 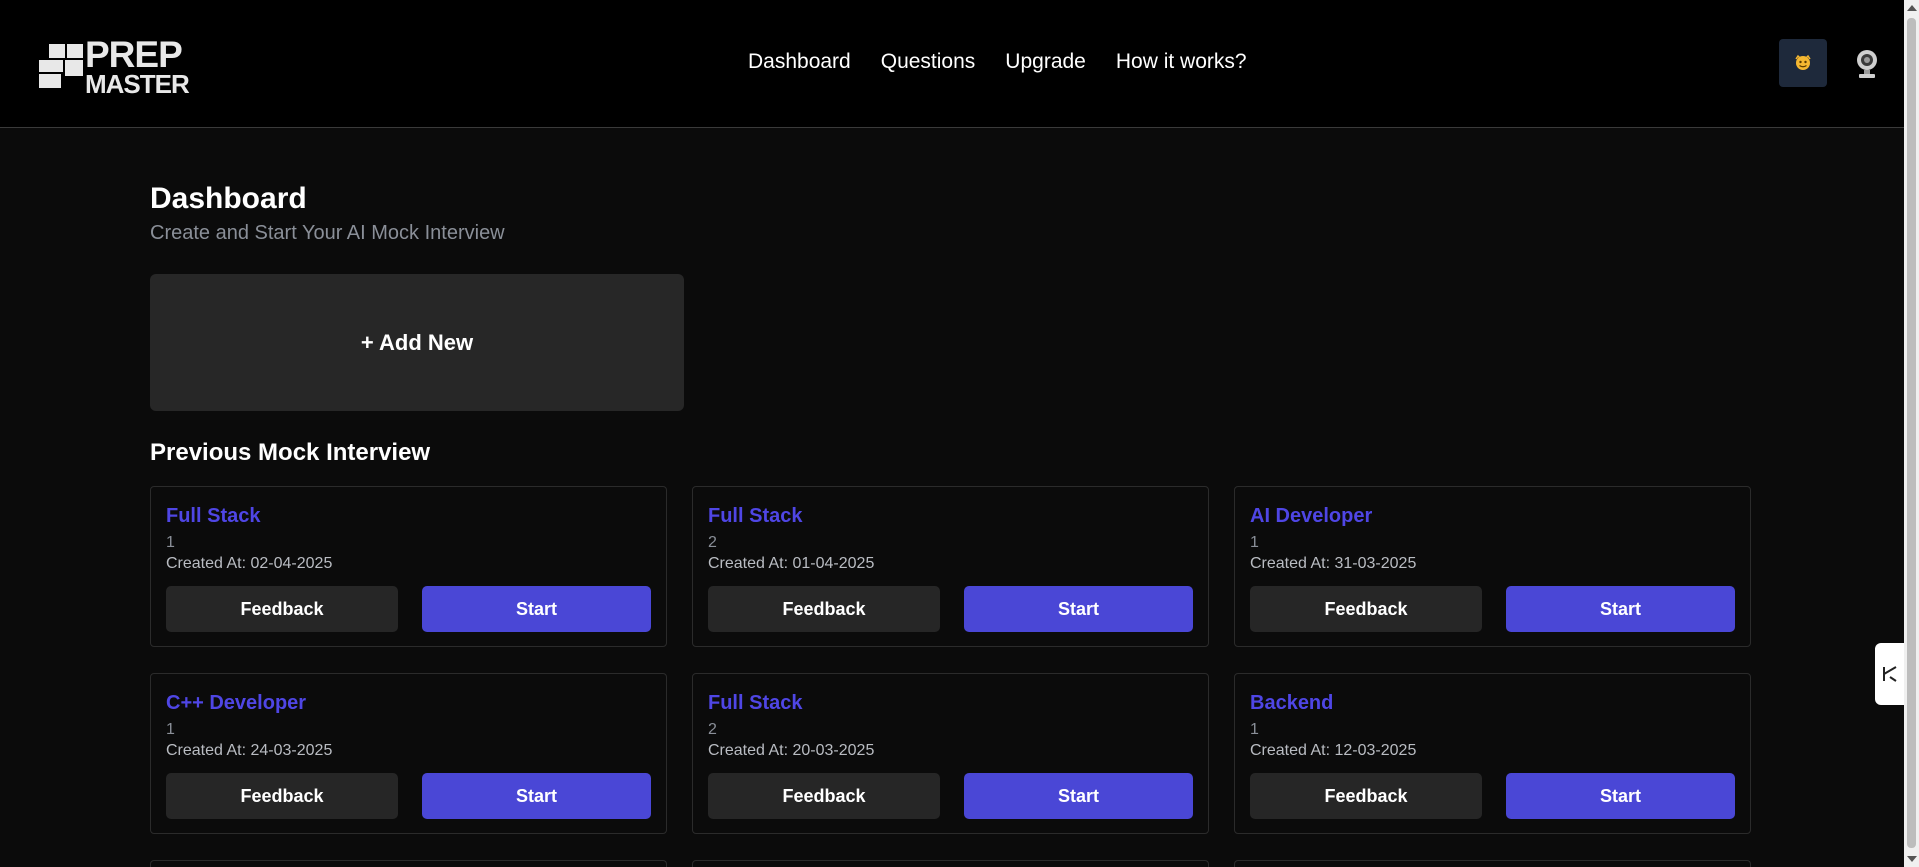 I want to click on page-scrollbar, so click(x=1911, y=433).